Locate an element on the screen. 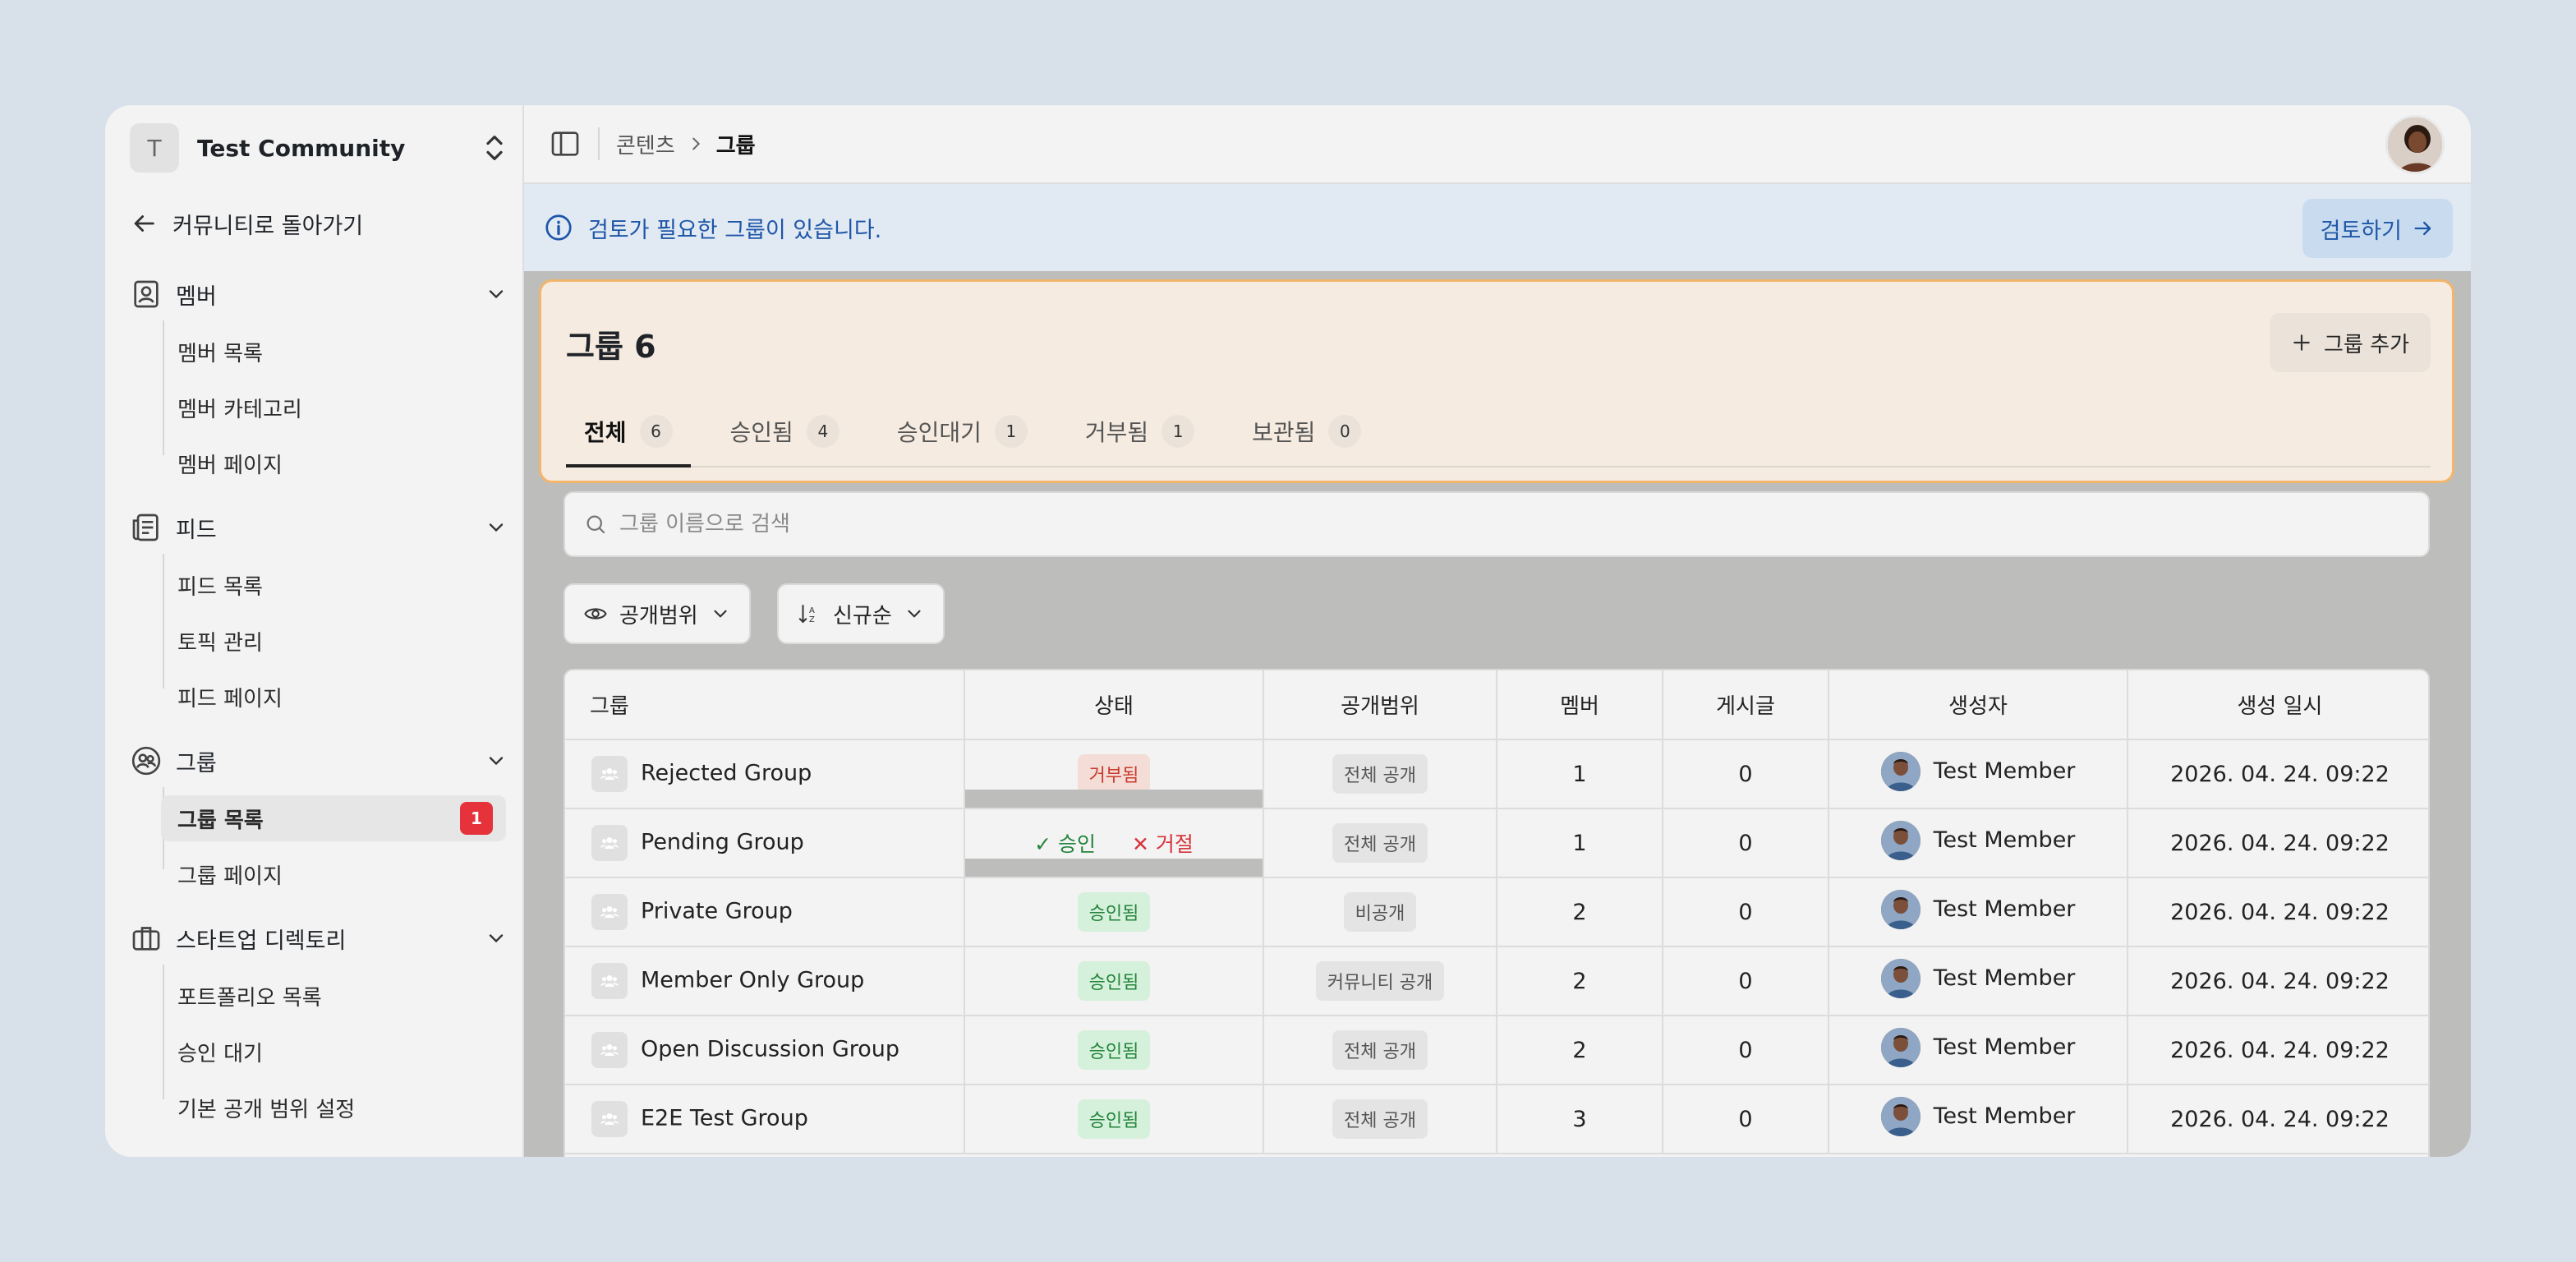  group-name-cell: Member Only Group is located at coordinates (765, 981).